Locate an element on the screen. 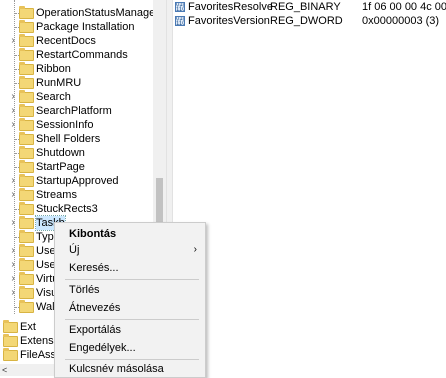  tree-item: OperationStatusManager is located at coordinates (79, 13).